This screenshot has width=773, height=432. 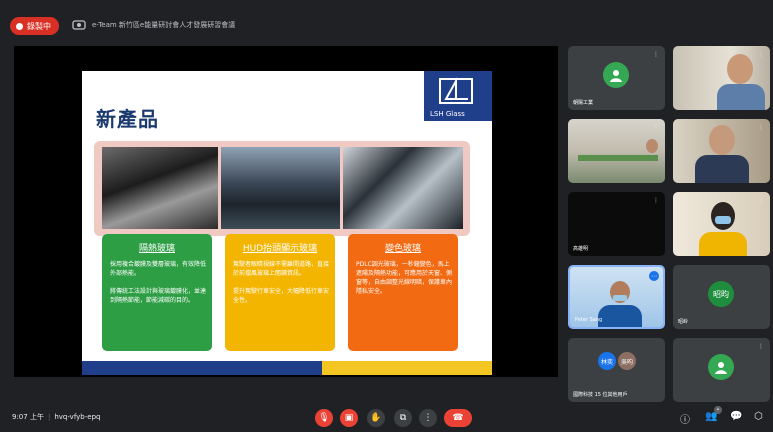 I want to click on phone-hangup-icon: ☎, so click(x=458, y=418).